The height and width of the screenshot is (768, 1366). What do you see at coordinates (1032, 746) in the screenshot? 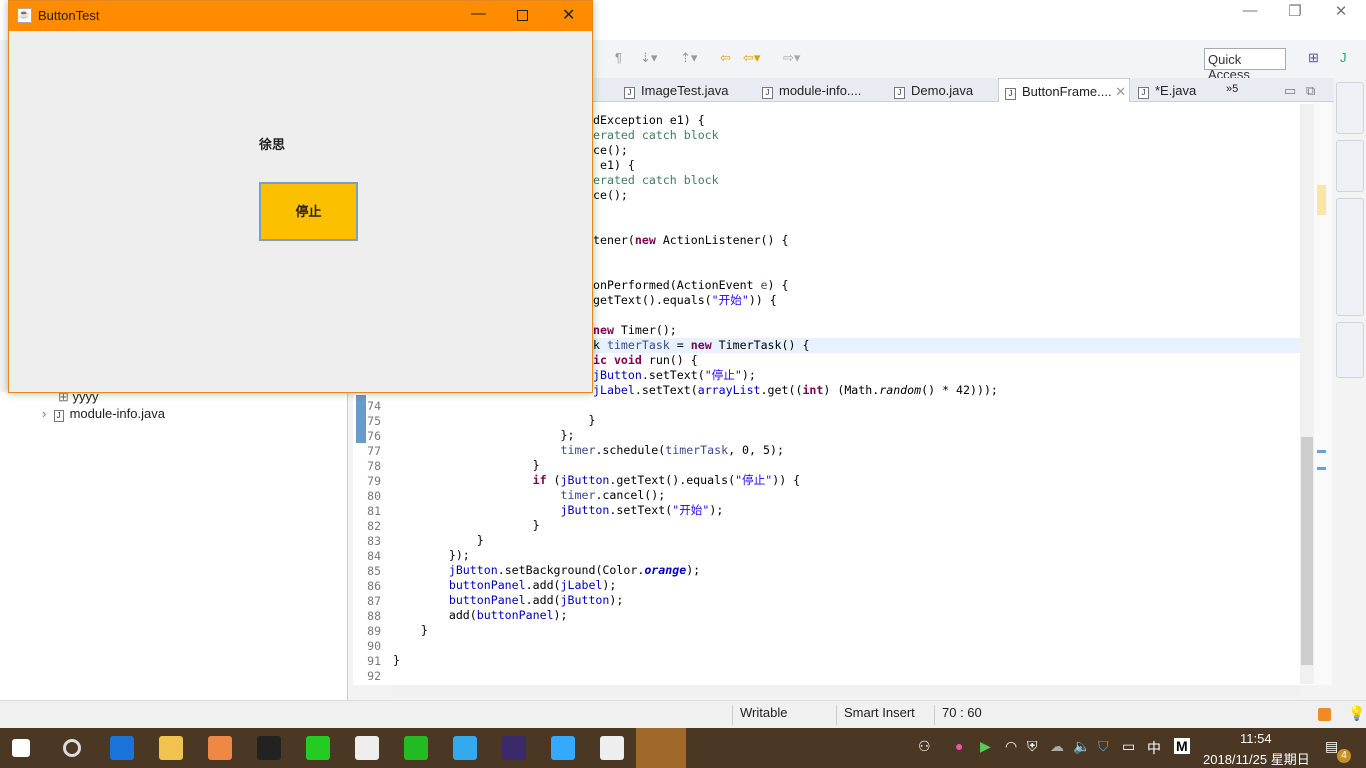
I see `defender-icon: ⛨` at bounding box center [1032, 746].